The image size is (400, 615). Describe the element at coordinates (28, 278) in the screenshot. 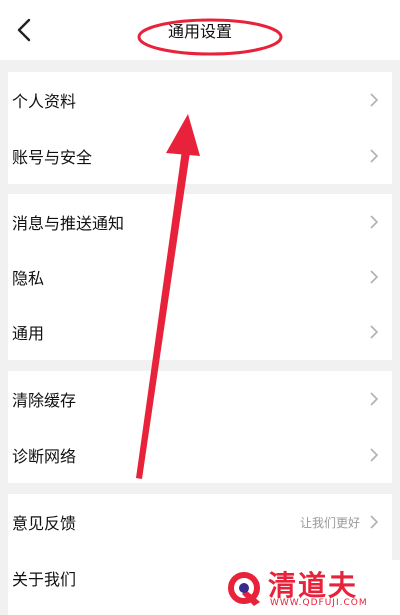

I see `row-label: 隐私` at that location.